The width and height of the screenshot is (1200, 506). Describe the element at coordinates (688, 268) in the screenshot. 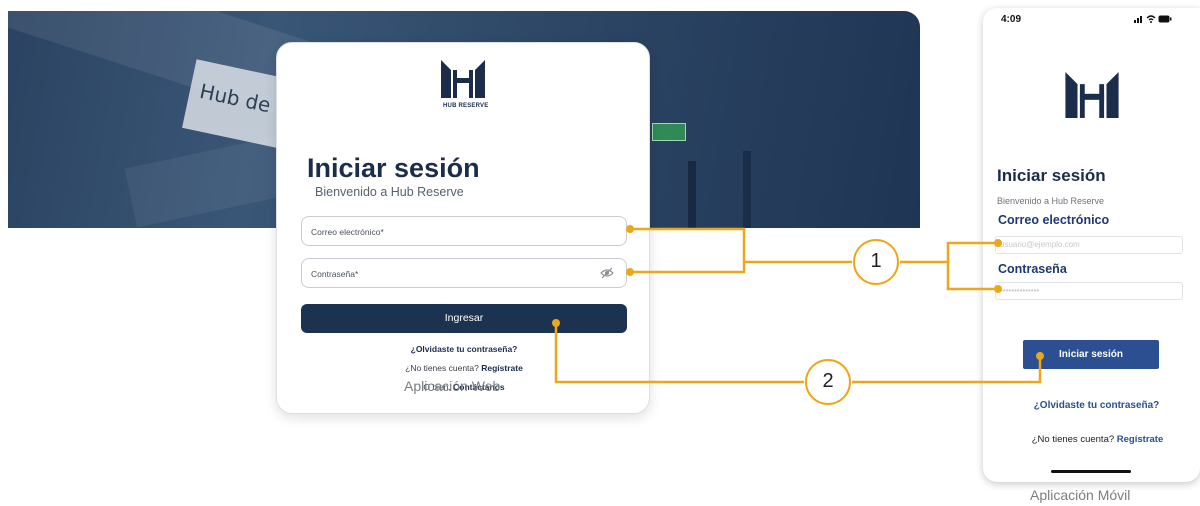

I see `connector-1-password` at that location.